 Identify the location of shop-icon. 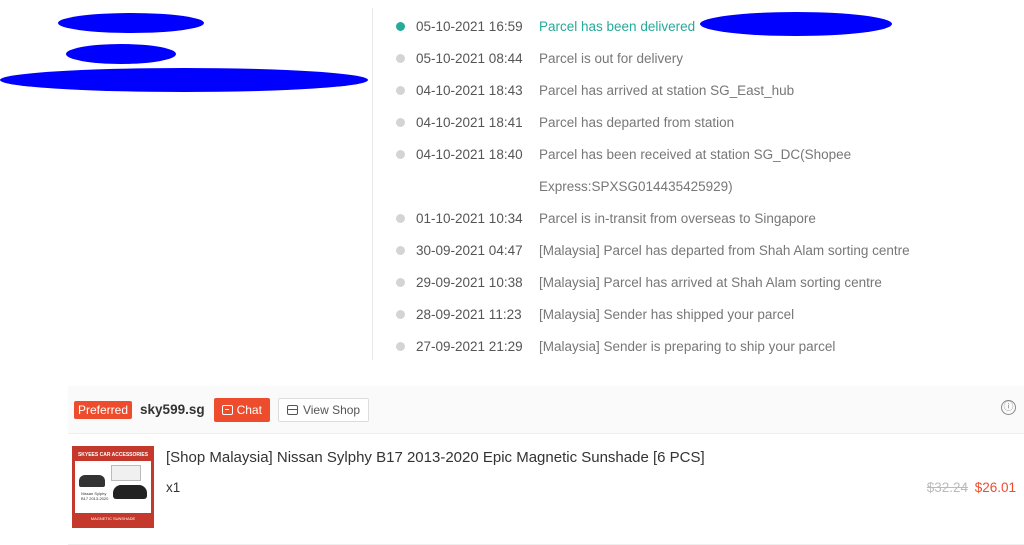
(292, 409).